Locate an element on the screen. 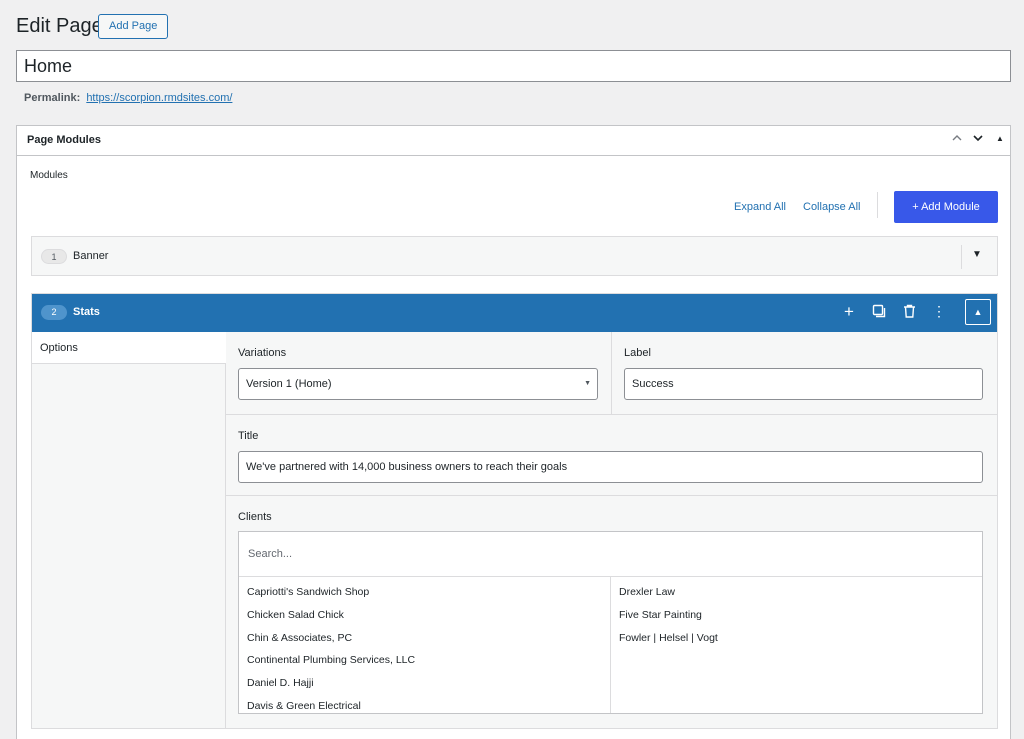 This screenshot has height=739, width=1024. client-item: Drexler Law is located at coordinates (796, 592).